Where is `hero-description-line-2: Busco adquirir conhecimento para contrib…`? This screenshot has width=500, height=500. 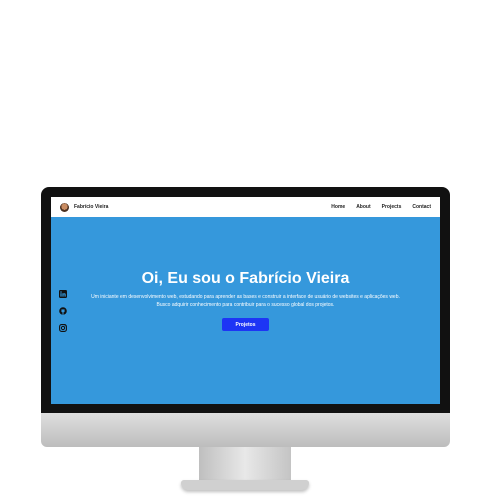 hero-description-line-2: Busco adquirir conhecimento para contrib… is located at coordinates (245, 305).